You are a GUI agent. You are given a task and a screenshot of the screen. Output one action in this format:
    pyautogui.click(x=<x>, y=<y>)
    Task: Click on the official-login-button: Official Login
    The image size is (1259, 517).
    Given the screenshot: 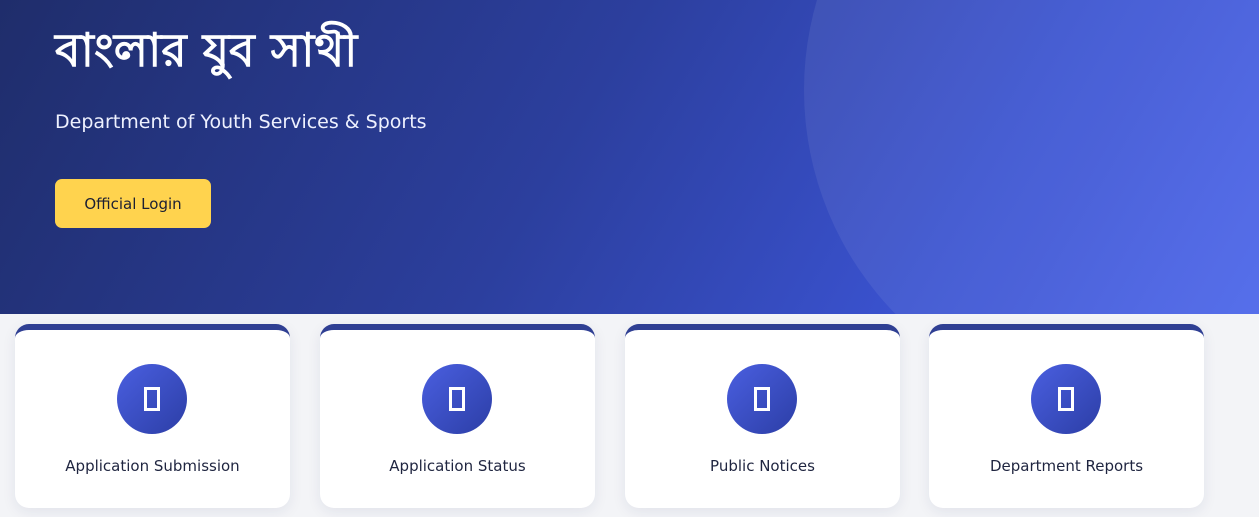 What is the action you would take?
    pyautogui.click(x=133, y=203)
    